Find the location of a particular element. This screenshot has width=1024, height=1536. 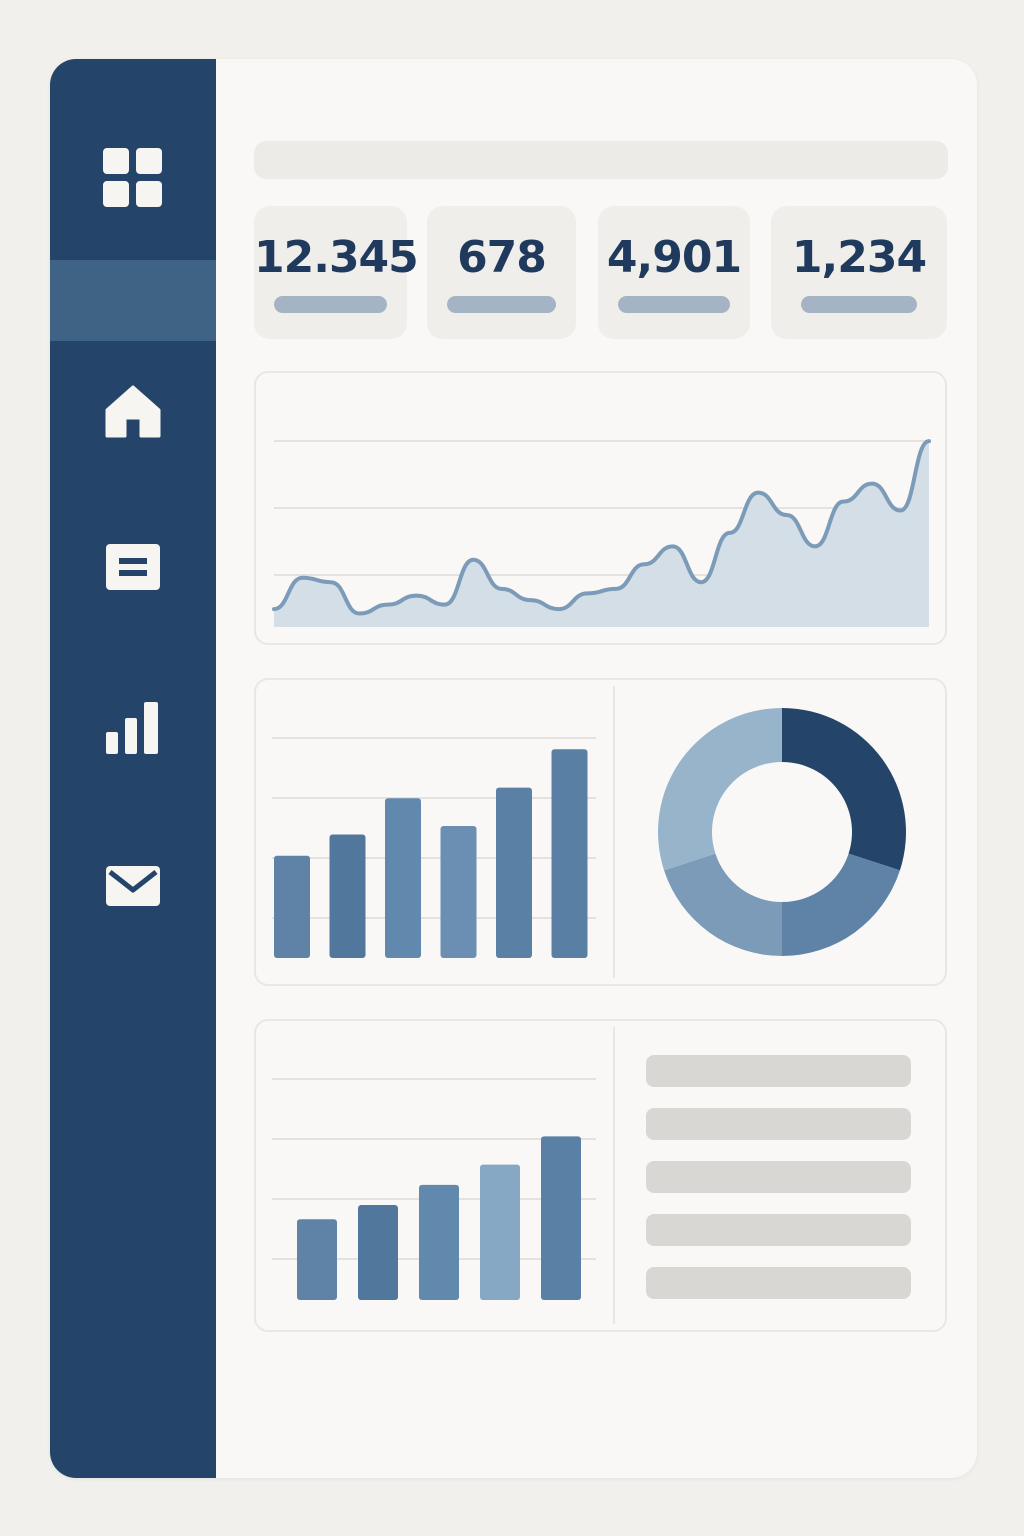

search-bar is located at coordinates (601, 160).